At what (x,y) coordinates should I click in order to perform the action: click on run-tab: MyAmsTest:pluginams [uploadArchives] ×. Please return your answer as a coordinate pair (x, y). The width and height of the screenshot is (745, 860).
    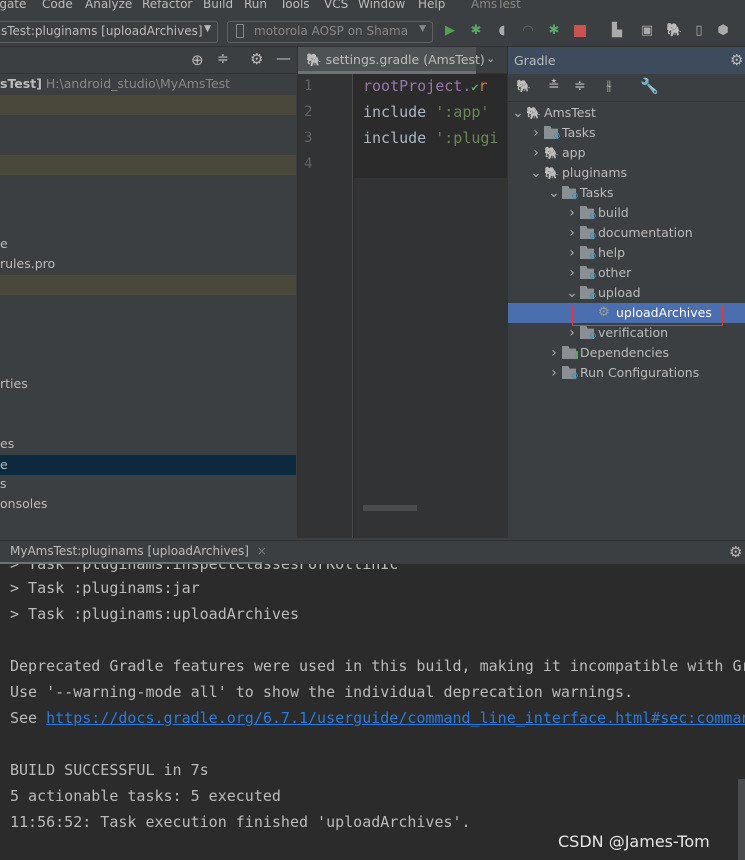
    Looking at the image, I should click on (133, 552).